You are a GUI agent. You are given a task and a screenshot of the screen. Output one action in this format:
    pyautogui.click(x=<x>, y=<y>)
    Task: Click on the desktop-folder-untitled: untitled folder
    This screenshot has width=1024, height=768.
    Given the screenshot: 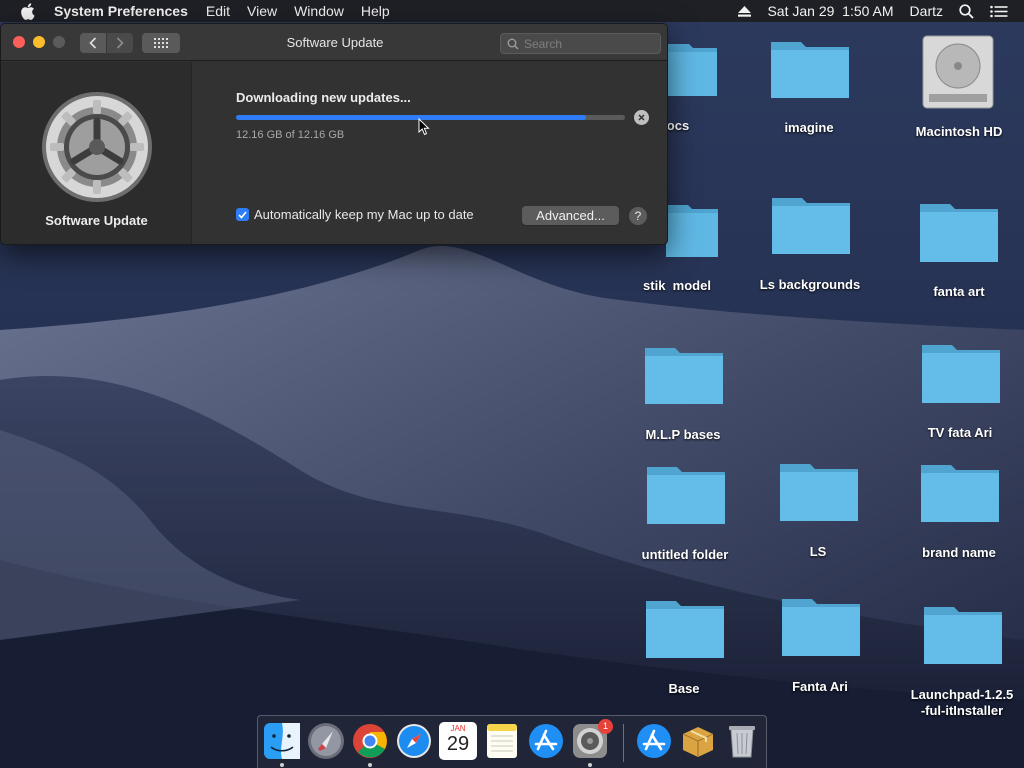 What is the action you would take?
    pyautogui.click(x=685, y=513)
    